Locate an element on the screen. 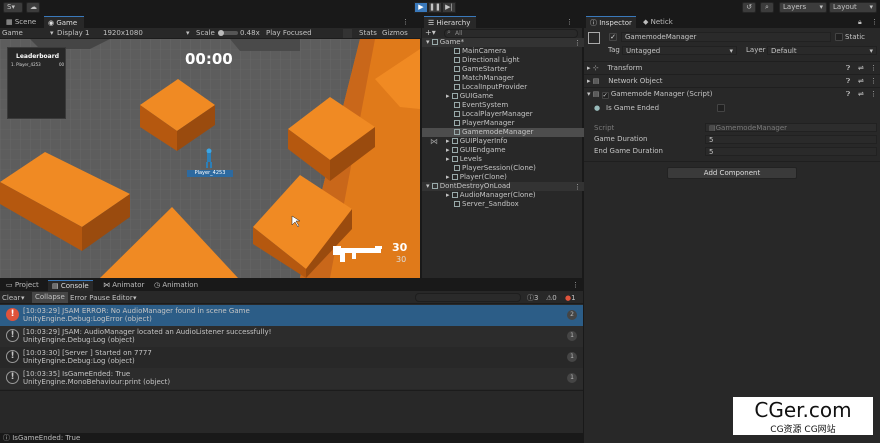  hierarchy-item: GameStarter is located at coordinates (503, 69).